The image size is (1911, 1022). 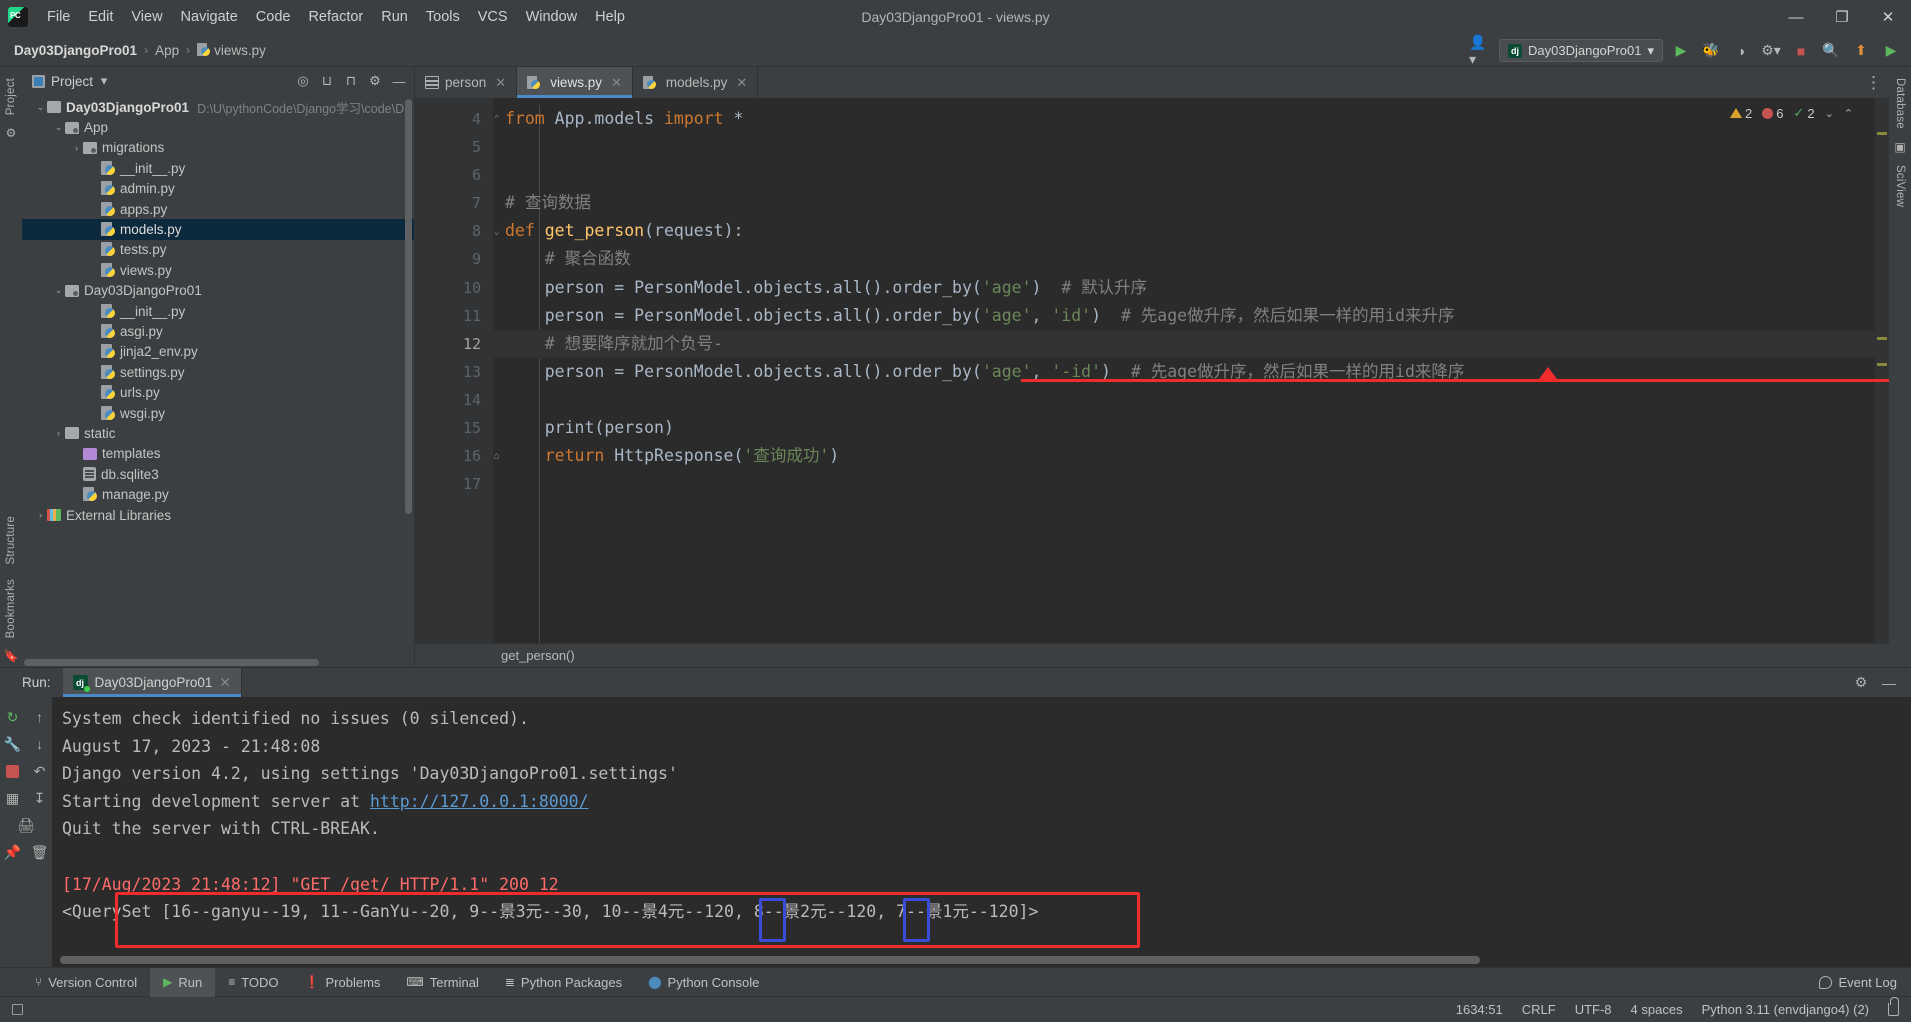 I want to click on code-line: def get_person(request):, so click(x=1191, y=231).